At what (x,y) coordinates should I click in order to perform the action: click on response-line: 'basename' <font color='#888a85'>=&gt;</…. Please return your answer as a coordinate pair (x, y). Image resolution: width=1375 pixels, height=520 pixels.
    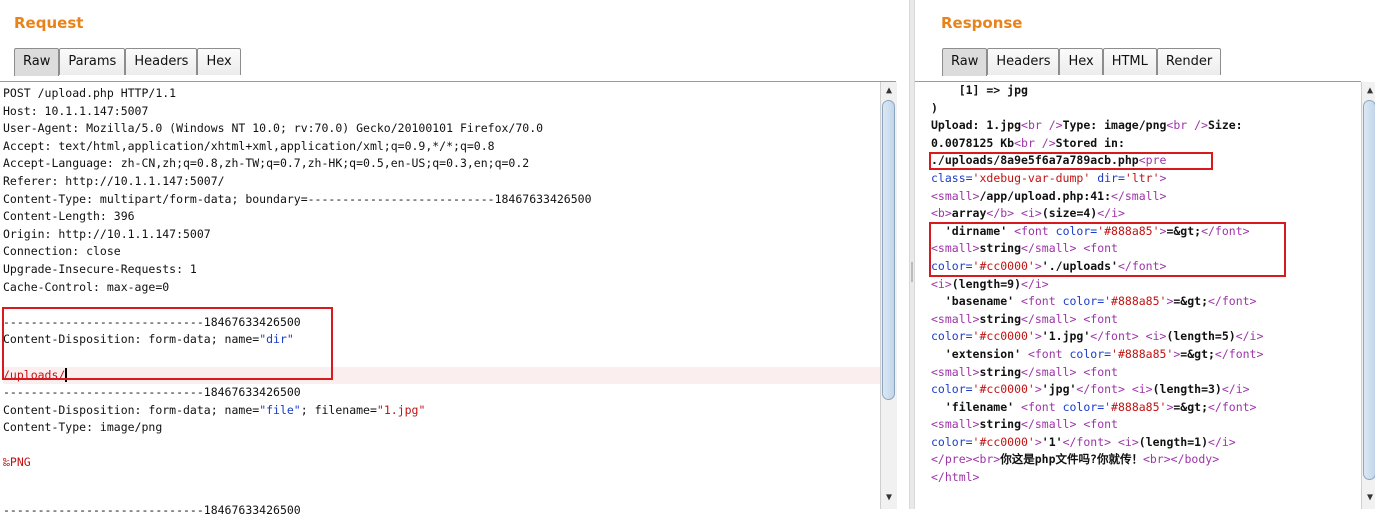
    Looking at the image, I should click on (1094, 301).